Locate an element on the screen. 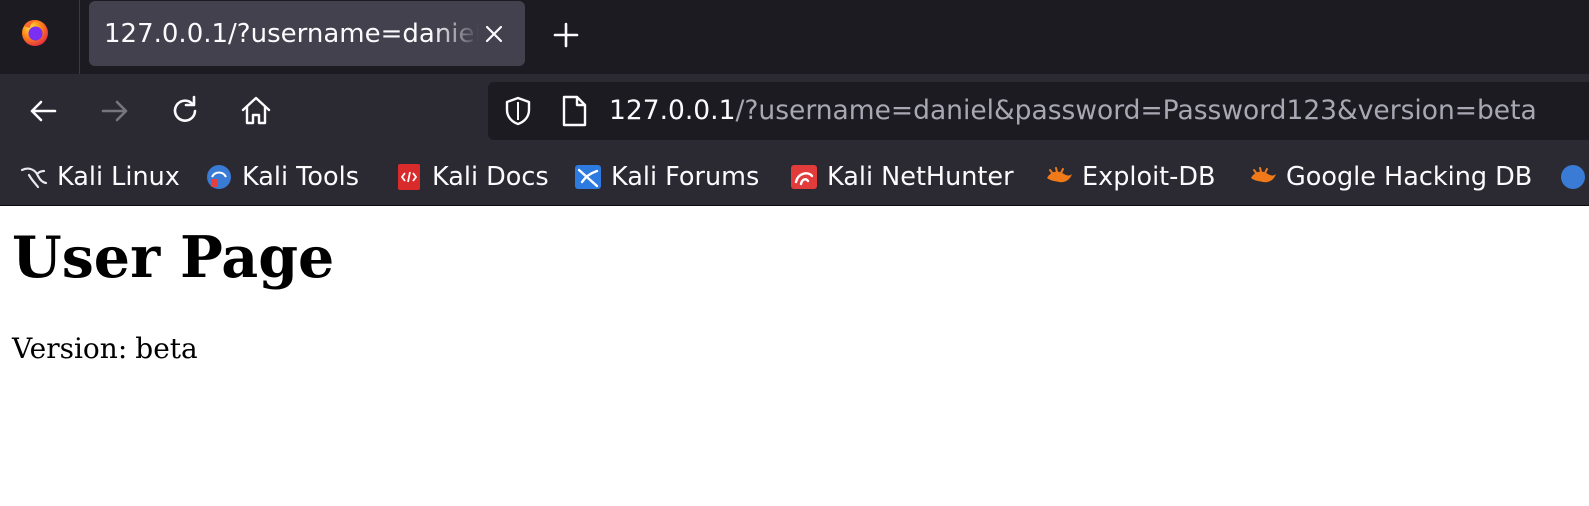 This screenshot has height=506, width=1589. kali-forums-icon is located at coordinates (588, 177).